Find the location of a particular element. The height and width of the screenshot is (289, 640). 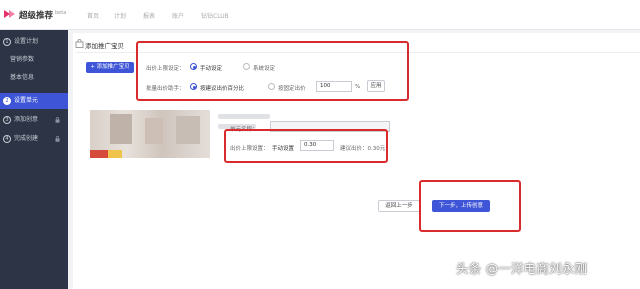

product-image is located at coordinates (150, 134).